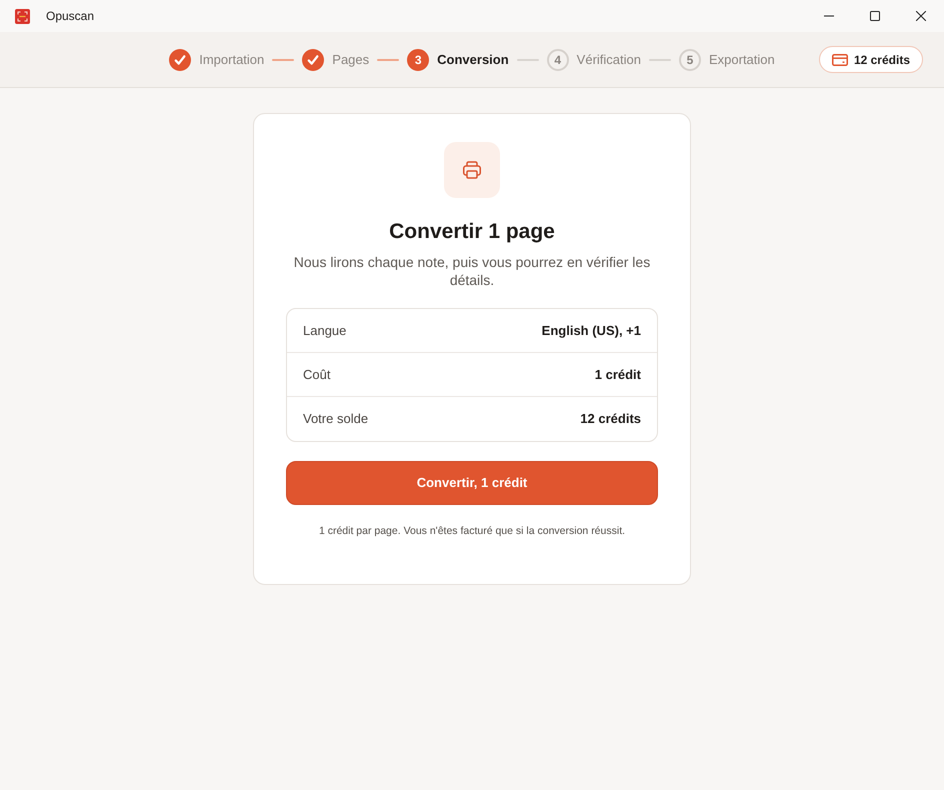 Image resolution: width=944 pixels, height=790 pixels. What do you see at coordinates (610, 419) in the screenshot?
I see `detail-value: 12 crédits` at bounding box center [610, 419].